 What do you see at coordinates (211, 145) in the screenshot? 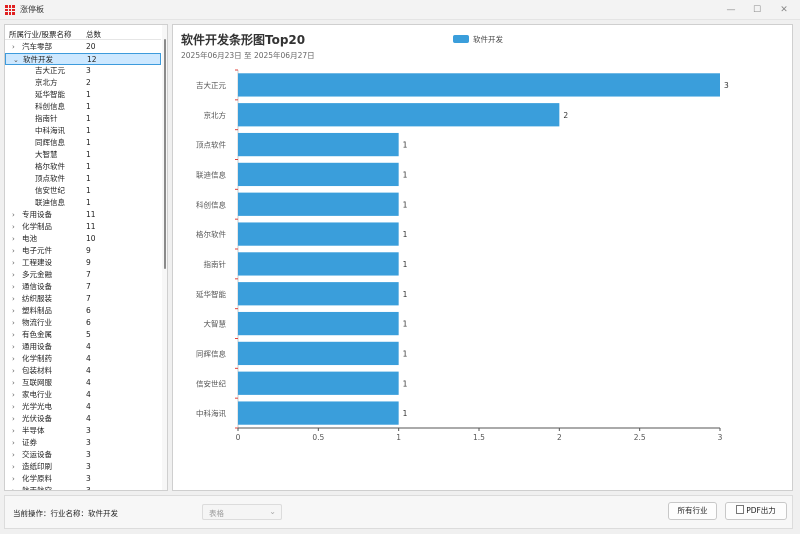
I see `y-tick-label: 顶点软件` at bounding box center [211, 145].